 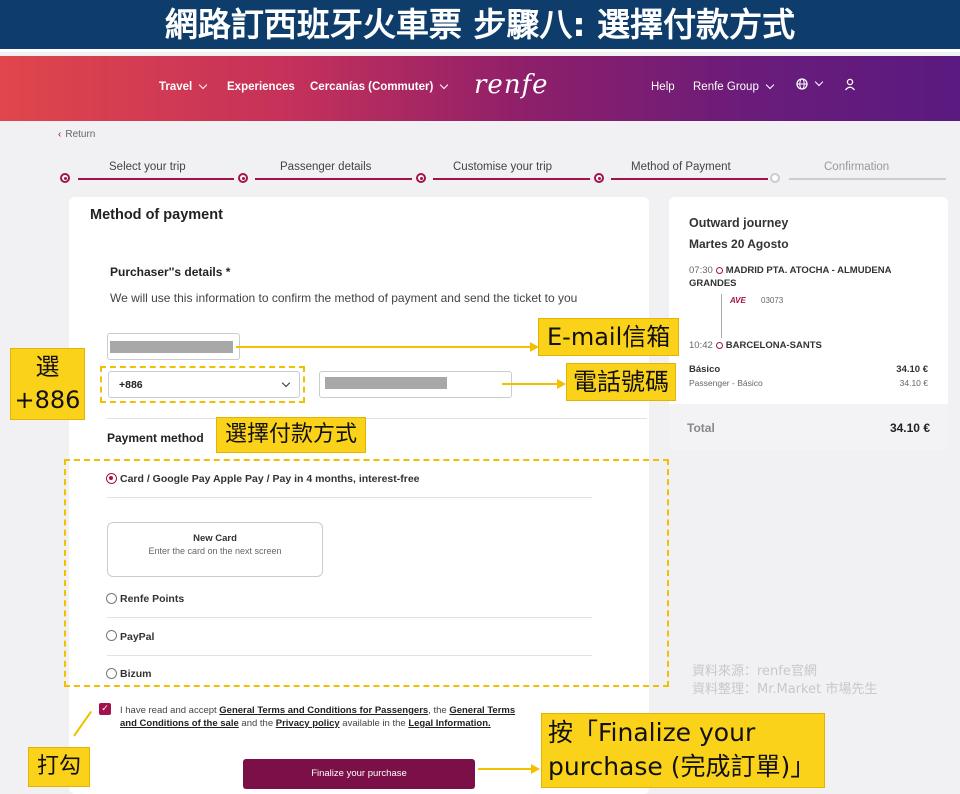 I want to click on return-link: ‹ Return, so click(x=76, y=134).